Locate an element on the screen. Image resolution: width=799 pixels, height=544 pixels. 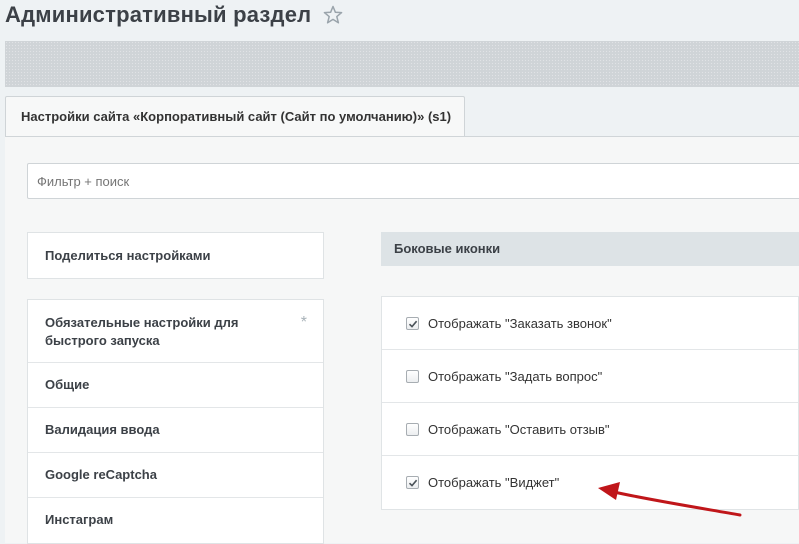
checkbox-callback is located at coordinates (412, 323).